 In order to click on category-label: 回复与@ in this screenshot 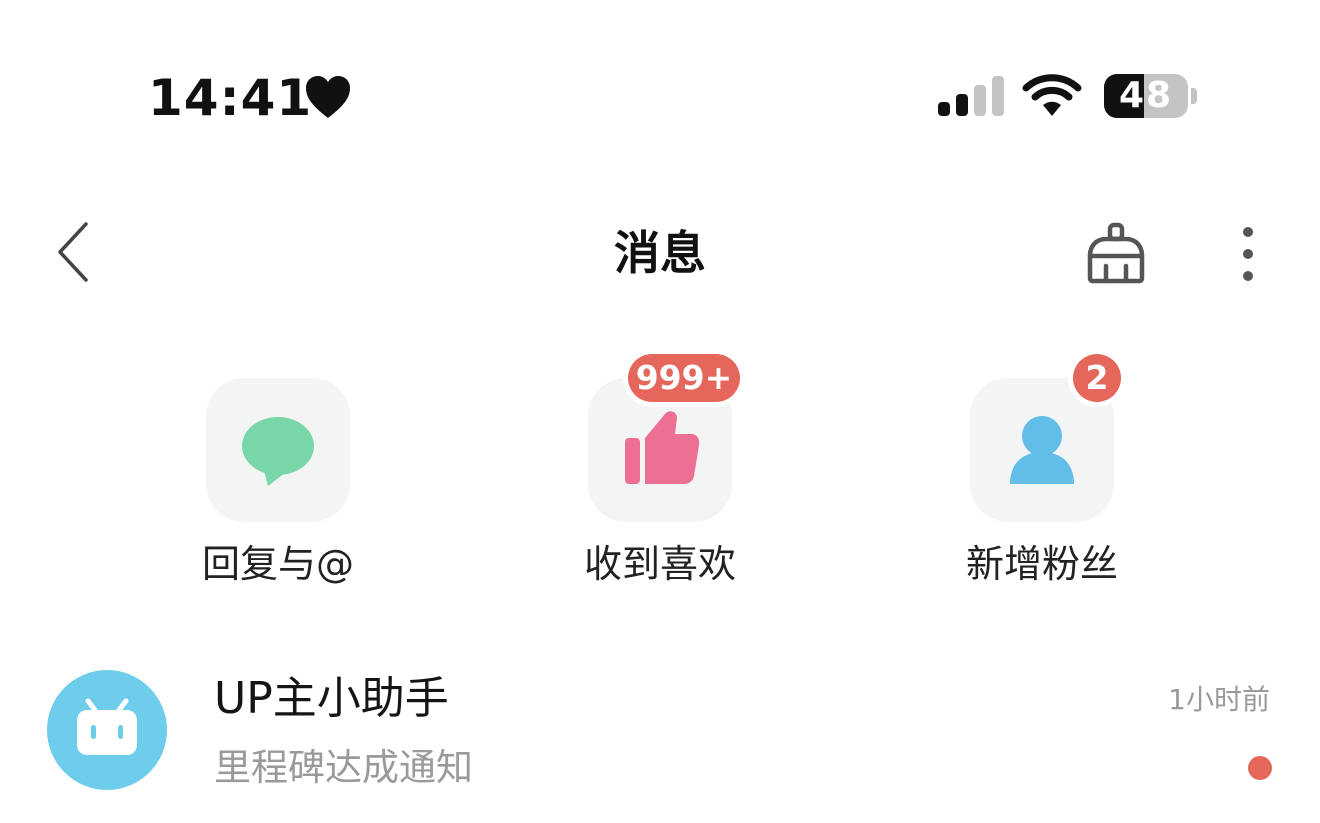, I will do `click(277, 564)`.